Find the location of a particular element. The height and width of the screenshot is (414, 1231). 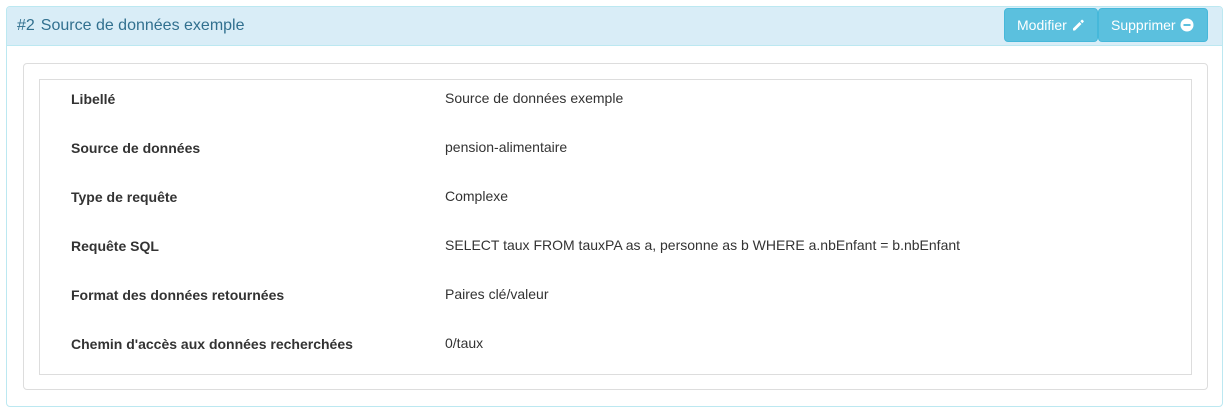

detail-row-source: Source de données pension-alimentaire is located at coordinates (615, 153).